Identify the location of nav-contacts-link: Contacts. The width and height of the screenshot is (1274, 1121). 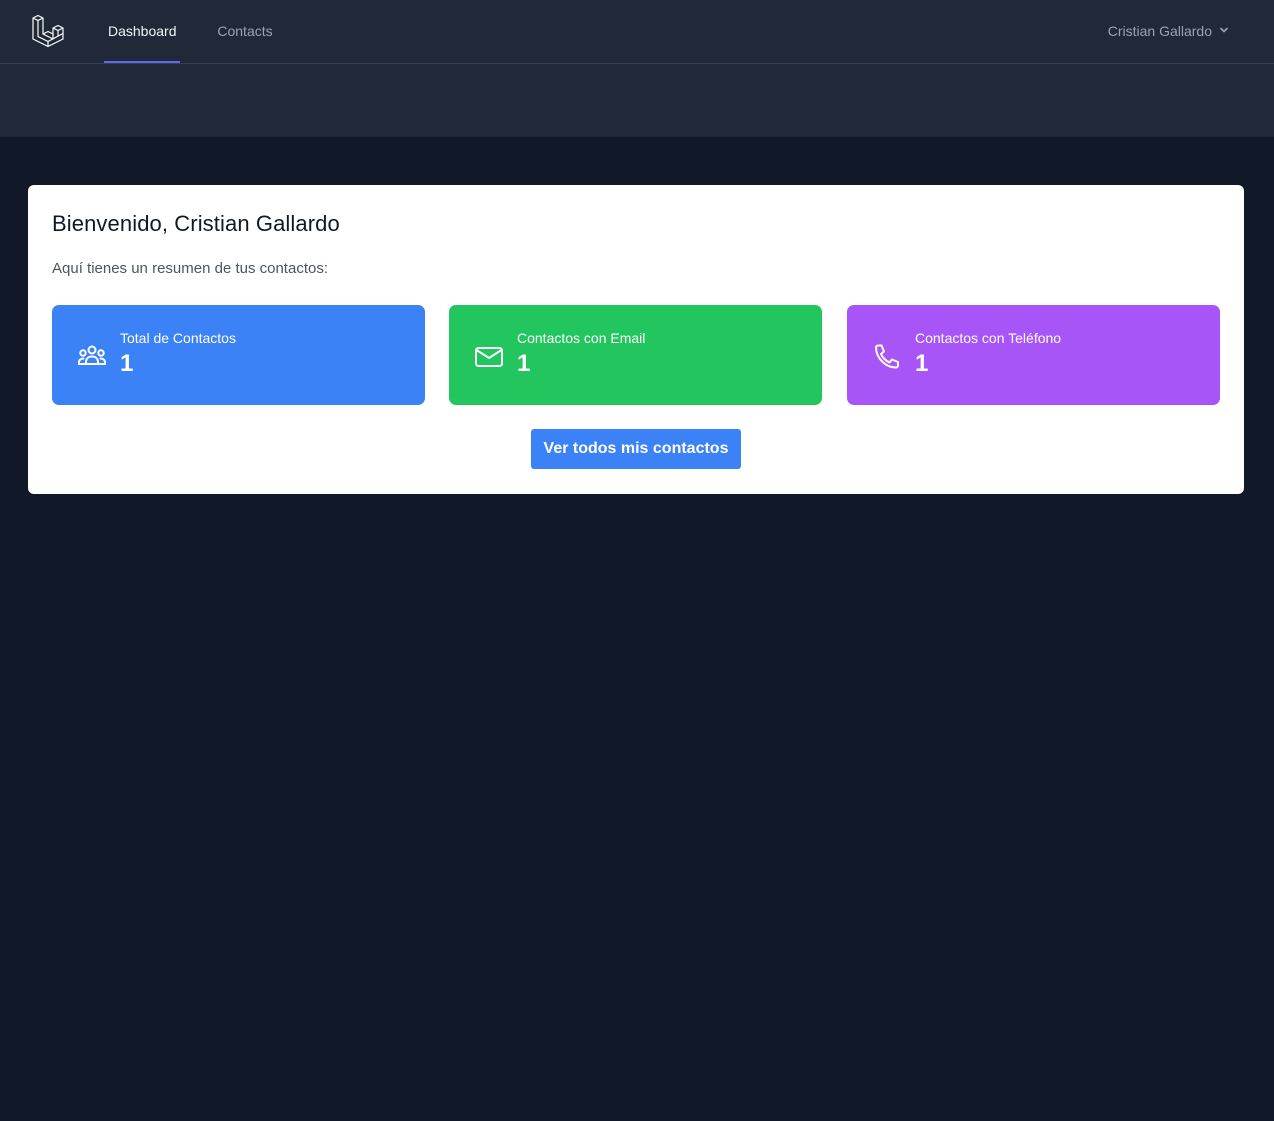
(245, 31).